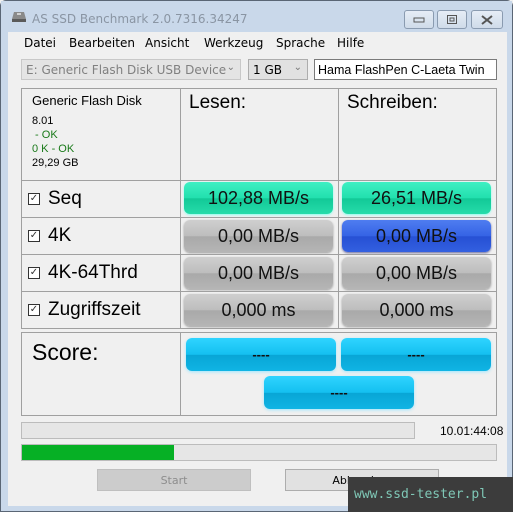 Image resolution: width=513 pixels, height=512 pixels. I want to click on 4k-read-cell: 0,00 MB/s, so click(259, 236).